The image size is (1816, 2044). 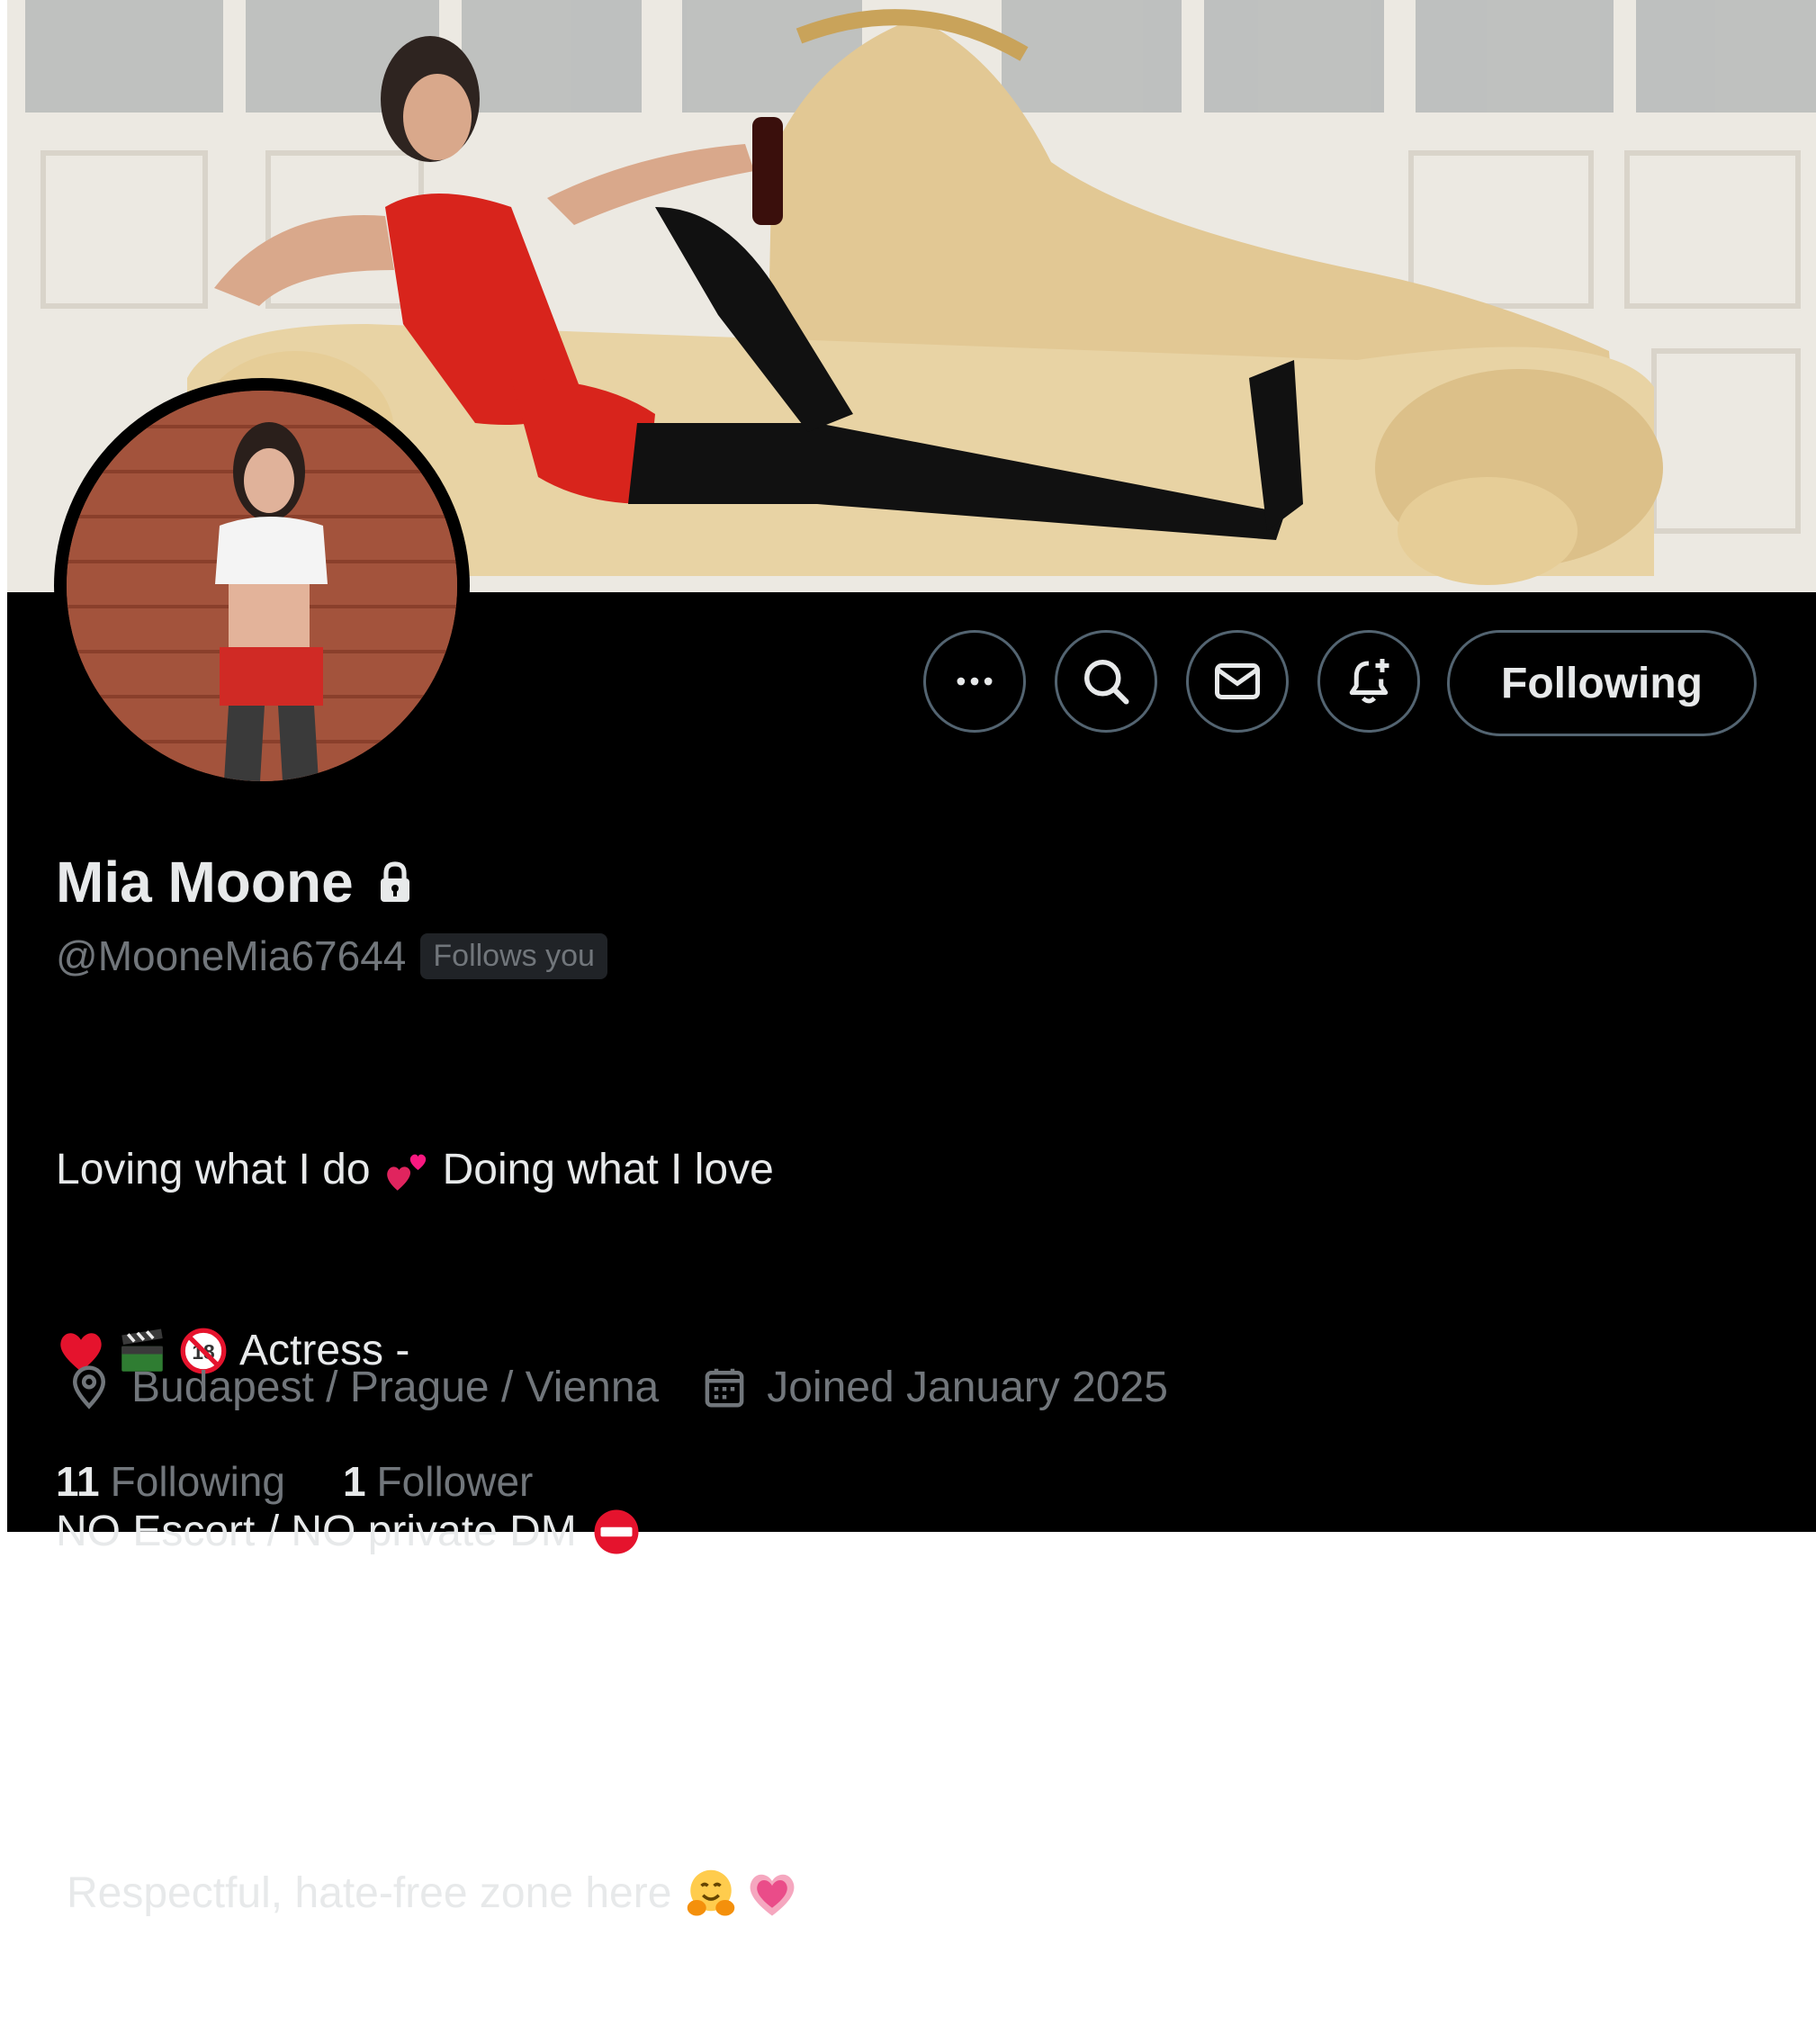 What do you see at coordinates (231, 955) in the screenshot?
I see `user-handle: @MooneMia67644` at bounding box center [231, 955].